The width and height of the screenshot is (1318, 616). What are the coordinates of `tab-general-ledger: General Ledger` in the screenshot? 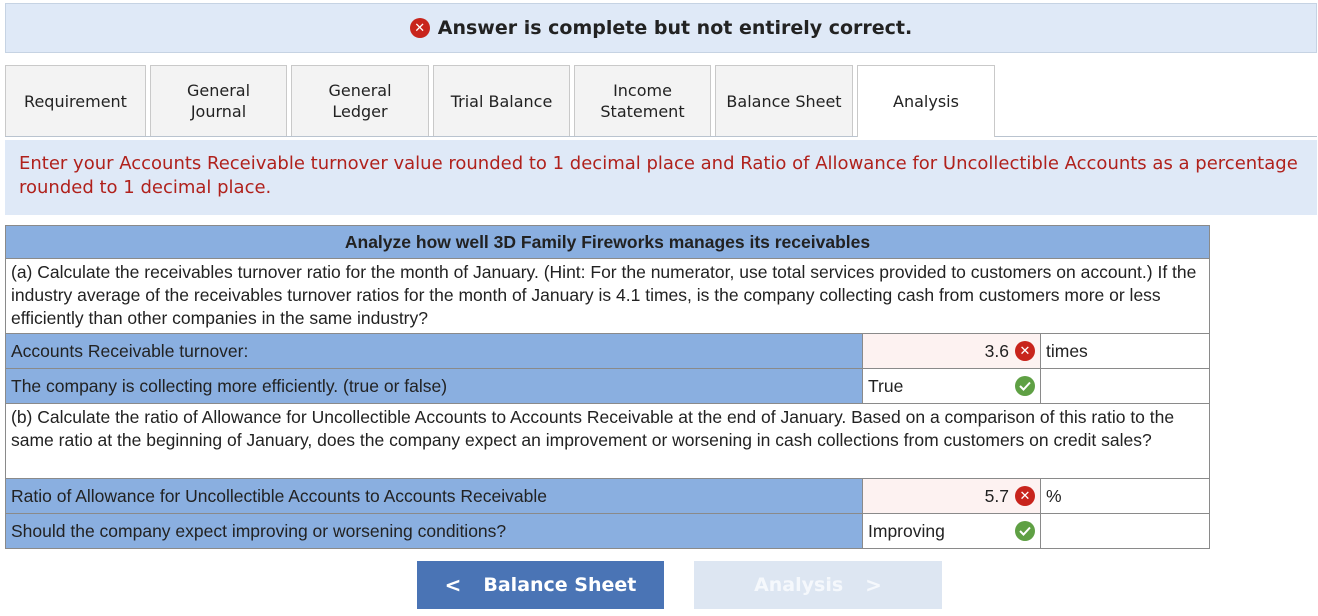 It's located at (360, 100).